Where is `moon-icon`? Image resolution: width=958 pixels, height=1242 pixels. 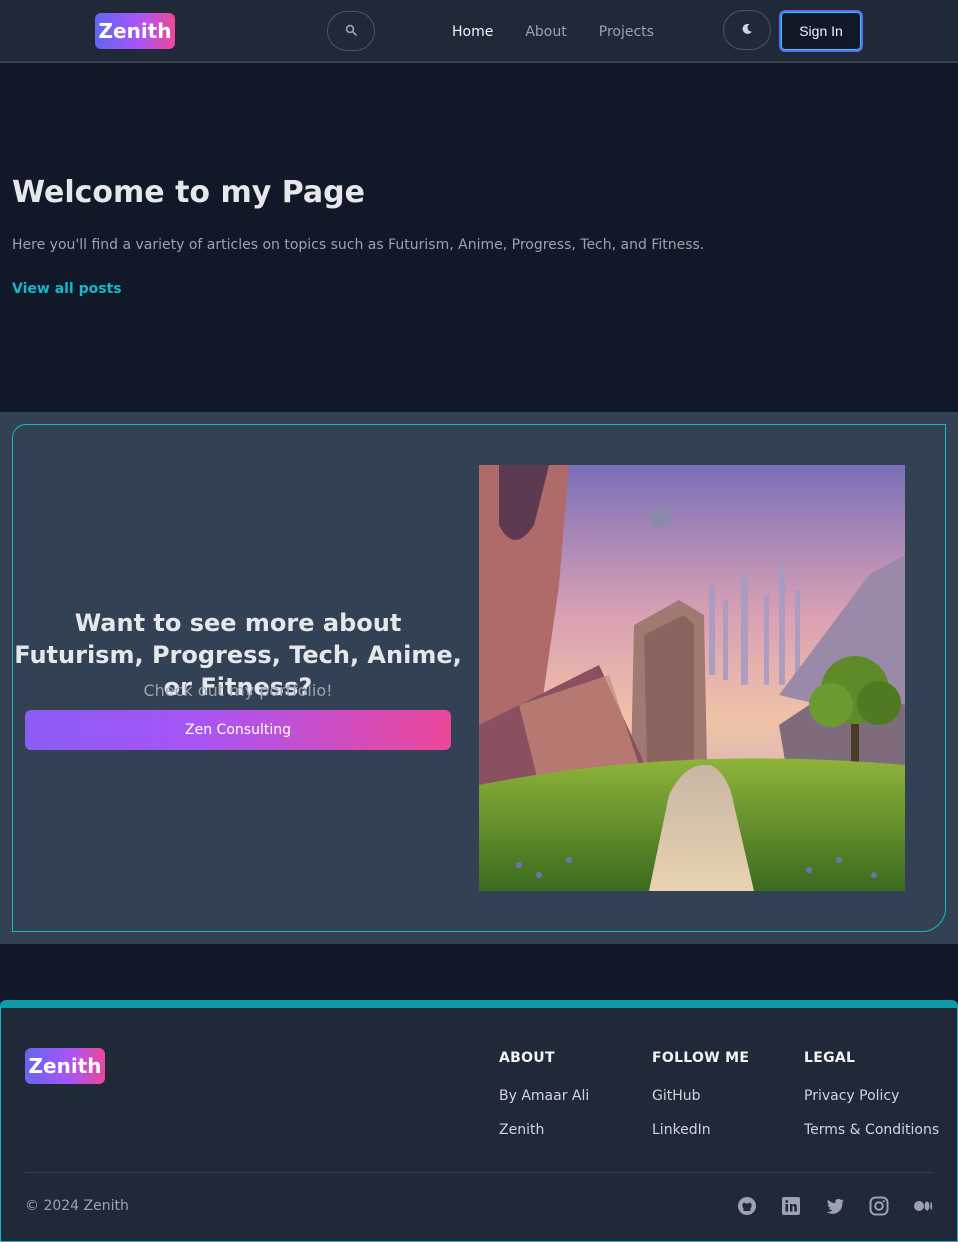
moon-icon is located at coordinates (747, 30).